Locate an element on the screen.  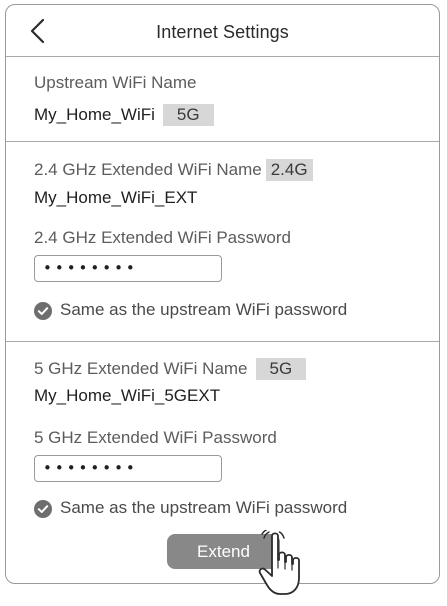
band-24-name-label: 2.4 GHz Extended WiFi Name is located at coordinates (148, 169).